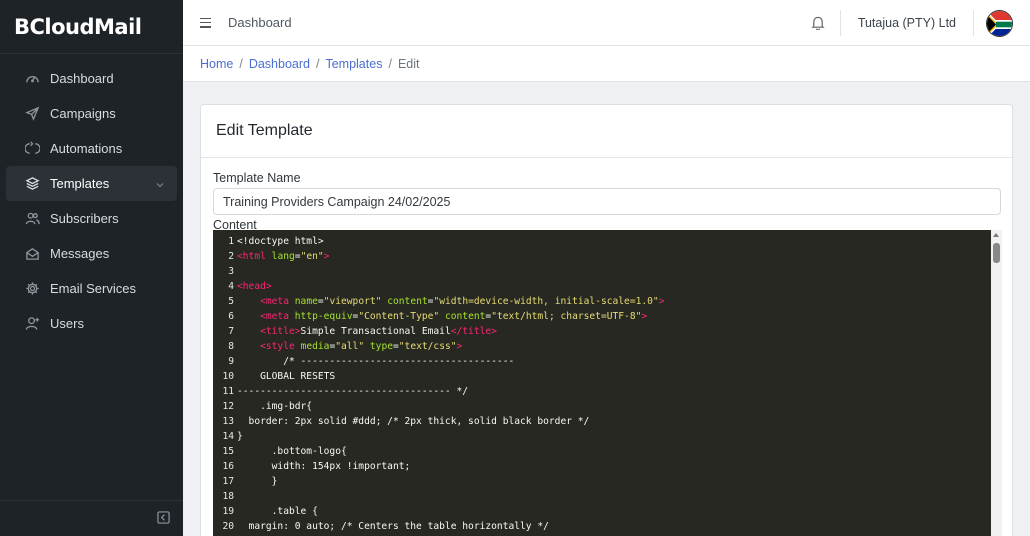 This screenshot has width=1030, height=536. I want to click on line-number: 11, so click(228, 391).